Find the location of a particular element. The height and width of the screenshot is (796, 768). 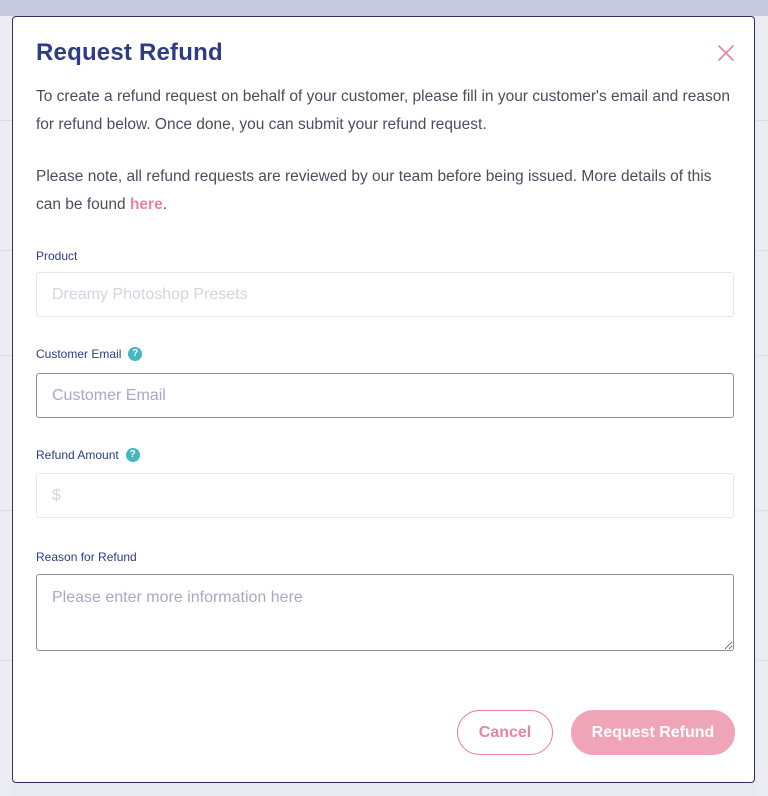

refund-amount-label: Refund Amount ? is located at coordinates (88, 455).